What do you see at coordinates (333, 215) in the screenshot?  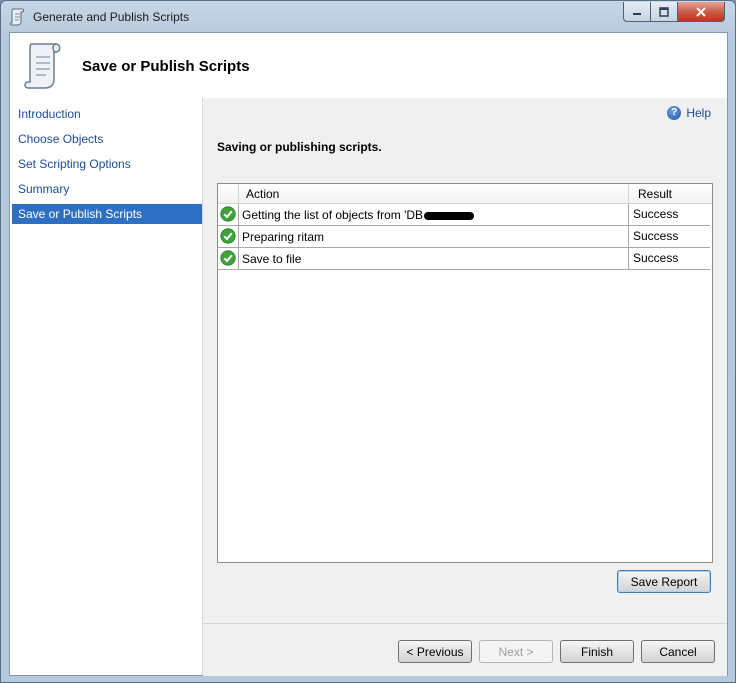 I see `action-text: Getting the list of objects from 'DB` at bounding box center [333, 215].